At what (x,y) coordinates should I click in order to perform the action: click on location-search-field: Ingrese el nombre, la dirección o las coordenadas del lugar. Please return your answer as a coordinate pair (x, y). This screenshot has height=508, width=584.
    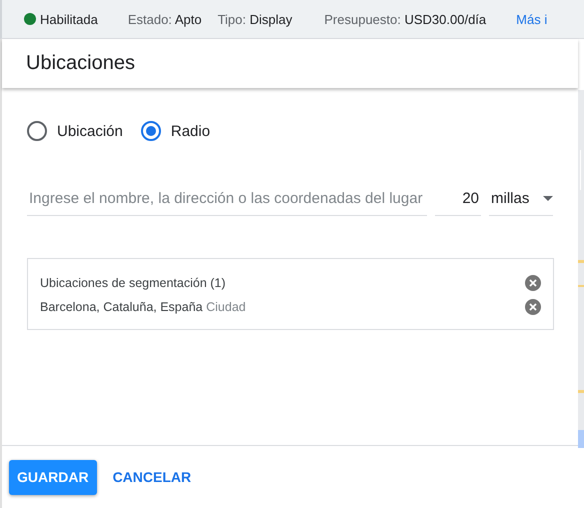
    Looking at the image, I should click on (227, 203).